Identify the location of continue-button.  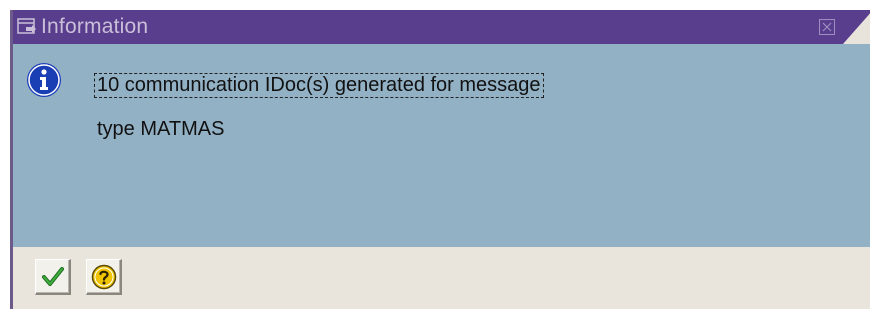
(53, 277).